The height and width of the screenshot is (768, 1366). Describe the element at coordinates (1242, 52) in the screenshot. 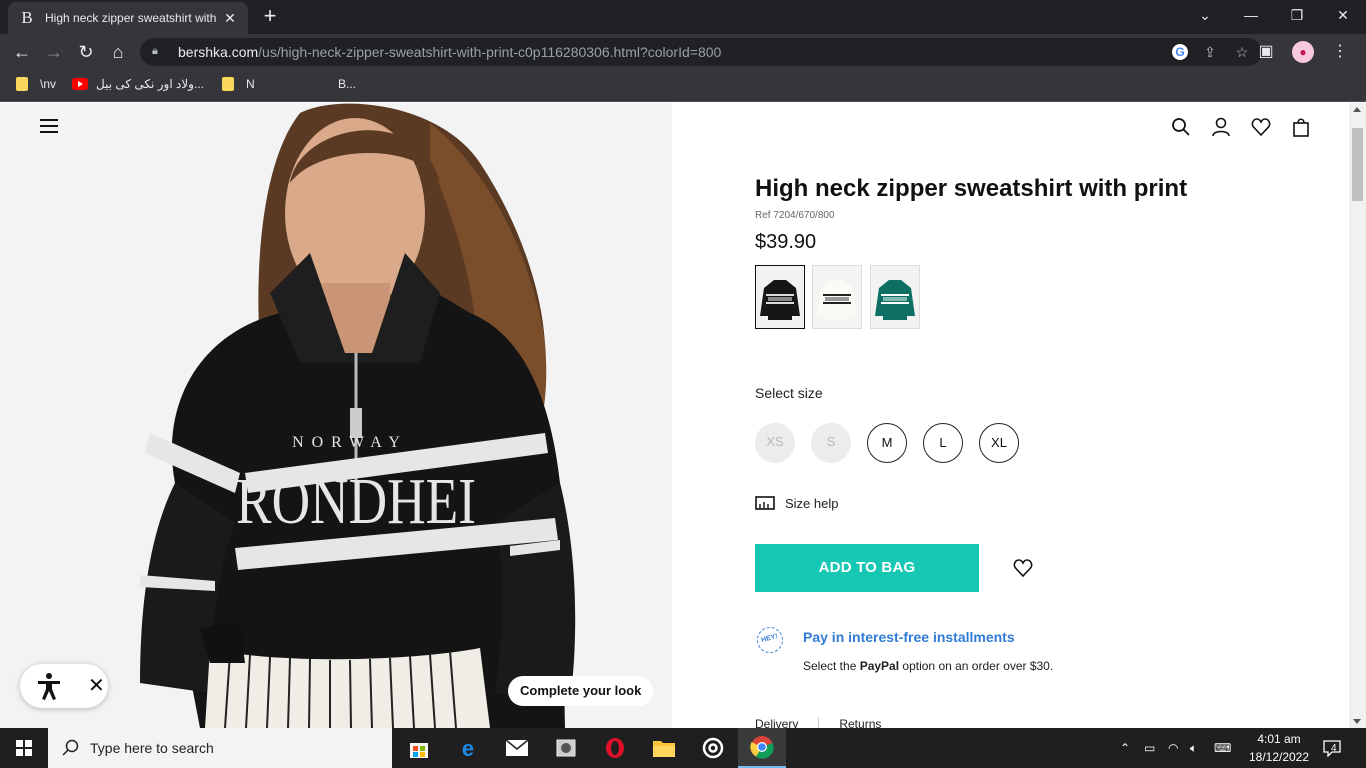

I see `bookmark-star-icon: ☆` at that location.